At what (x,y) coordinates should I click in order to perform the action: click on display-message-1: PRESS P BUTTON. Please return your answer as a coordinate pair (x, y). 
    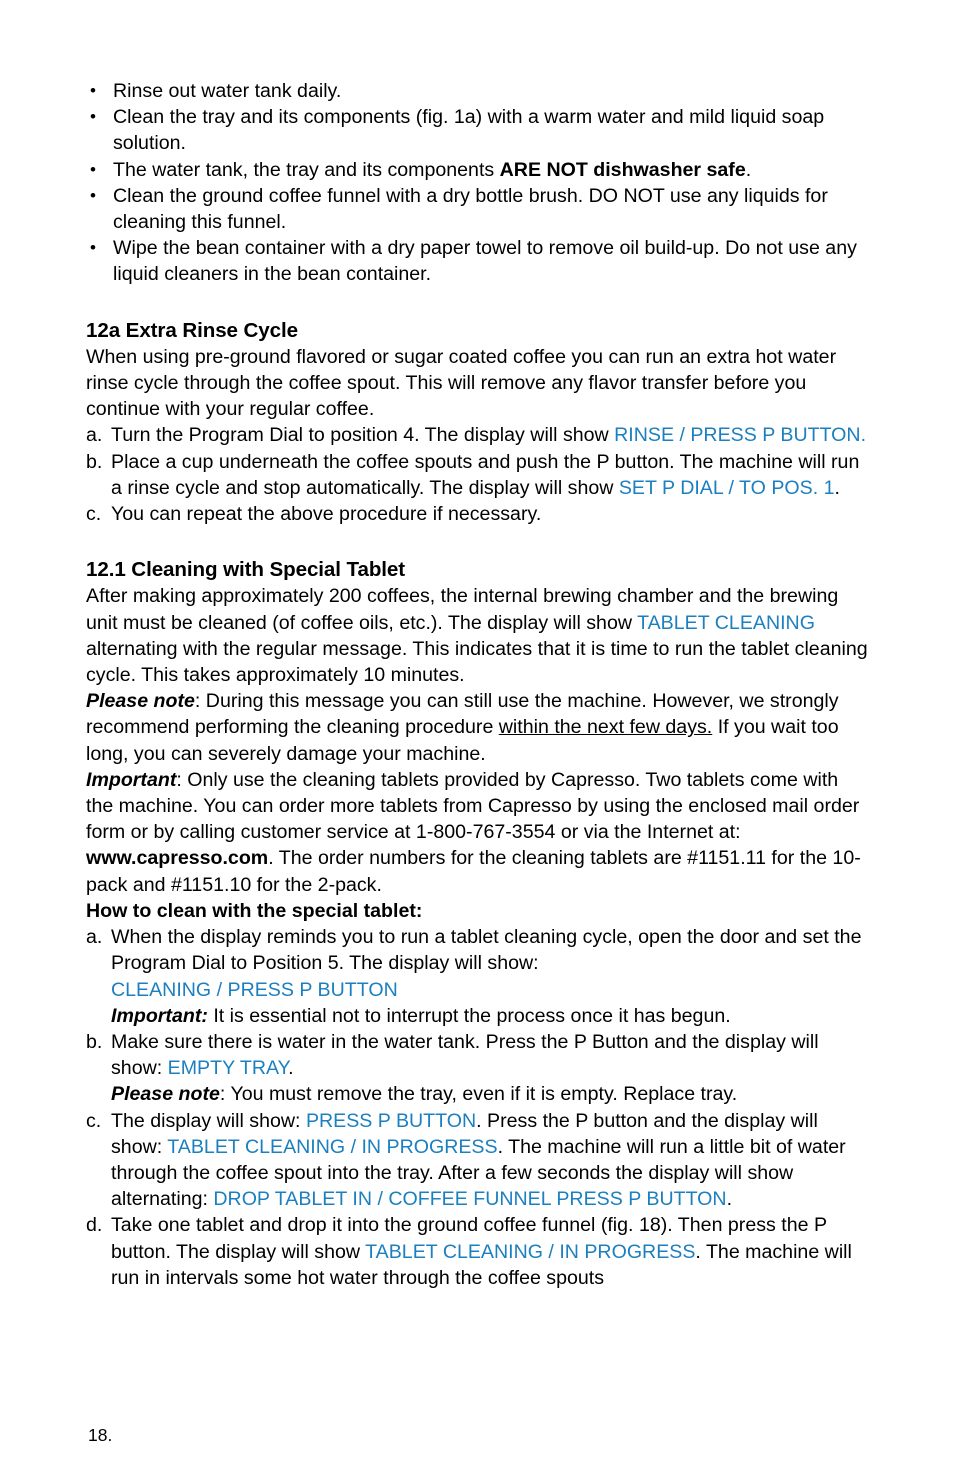
    Looking at the image, I should click on (391, 1120).